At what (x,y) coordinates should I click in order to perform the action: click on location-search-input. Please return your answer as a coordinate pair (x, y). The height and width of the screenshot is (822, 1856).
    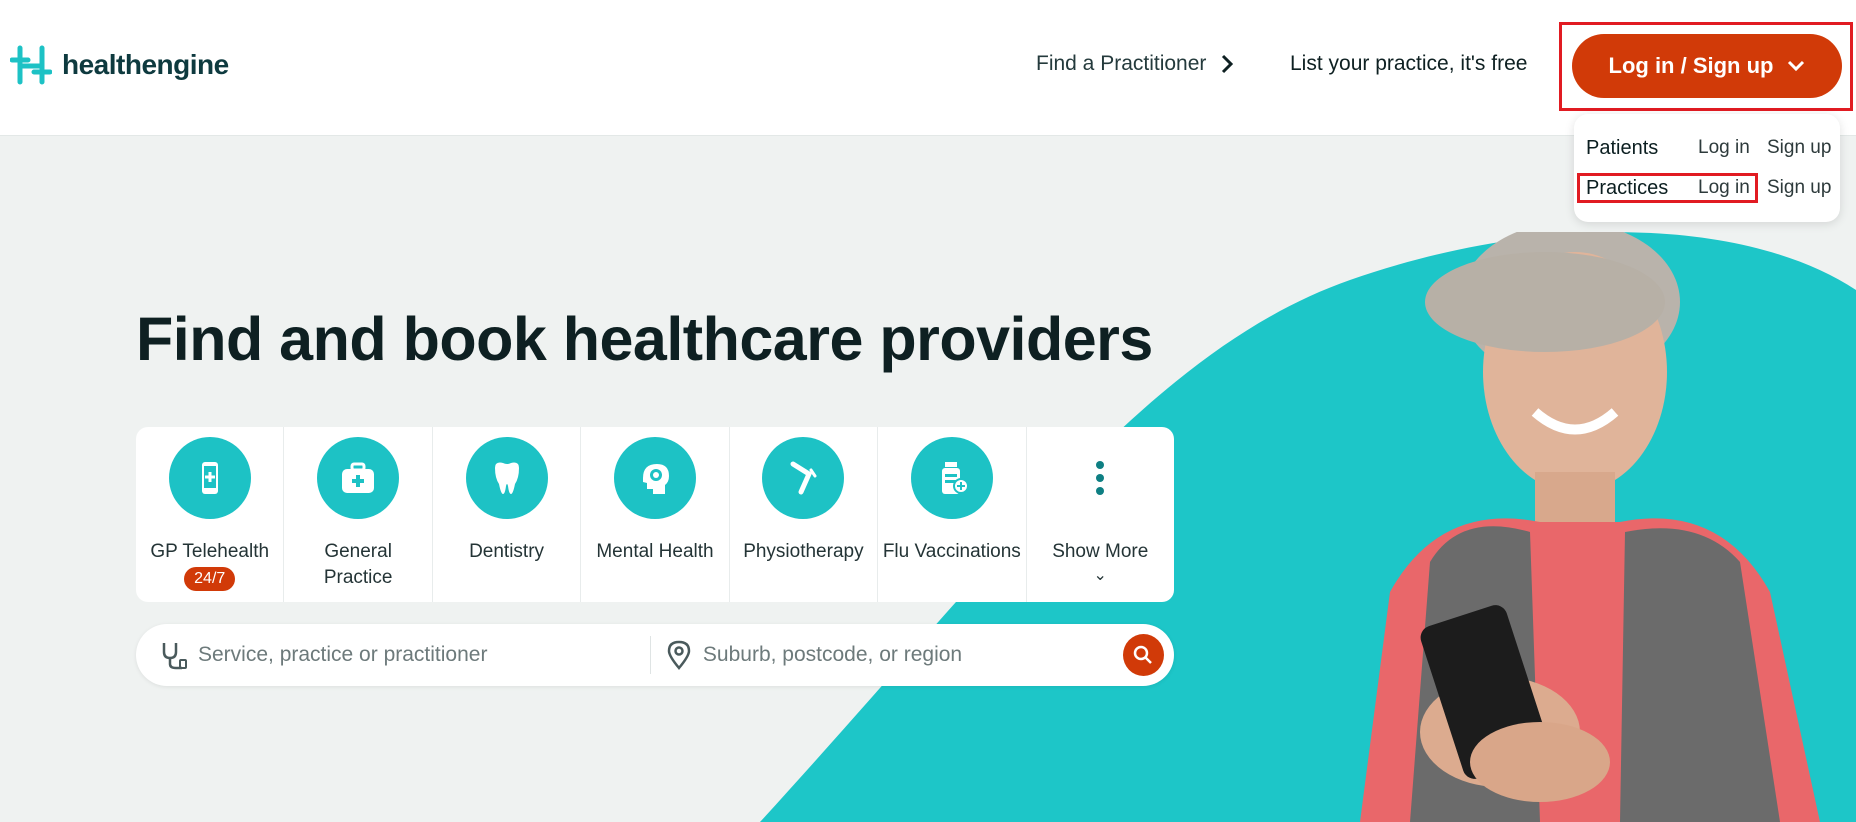
    Looking at the image, I should click on (912, 655).